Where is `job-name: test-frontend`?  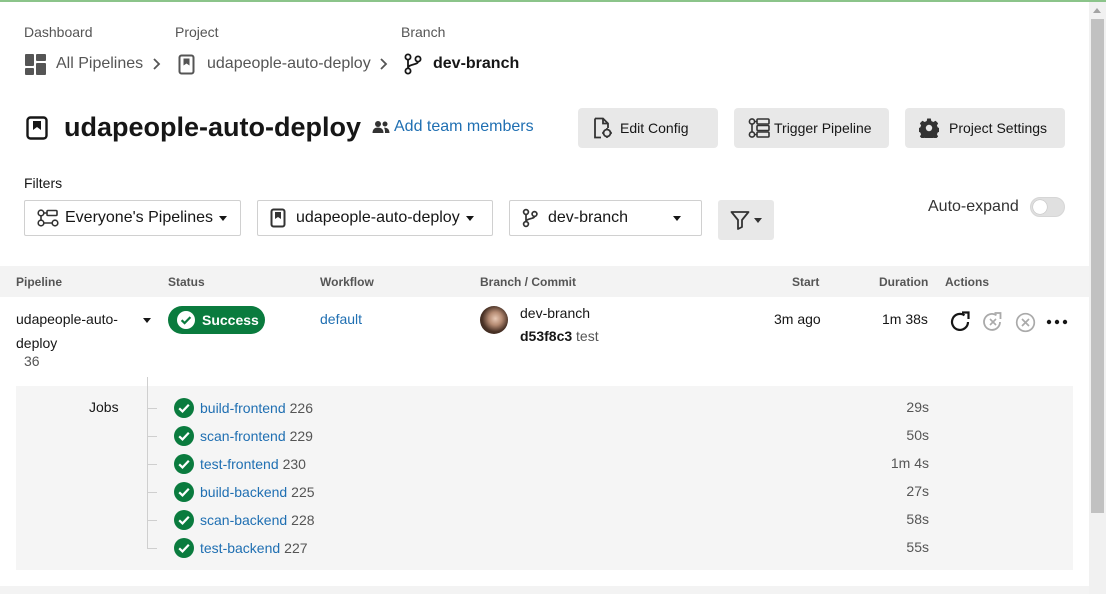 job-name: test-frontend is located at coordinates (239, 464).